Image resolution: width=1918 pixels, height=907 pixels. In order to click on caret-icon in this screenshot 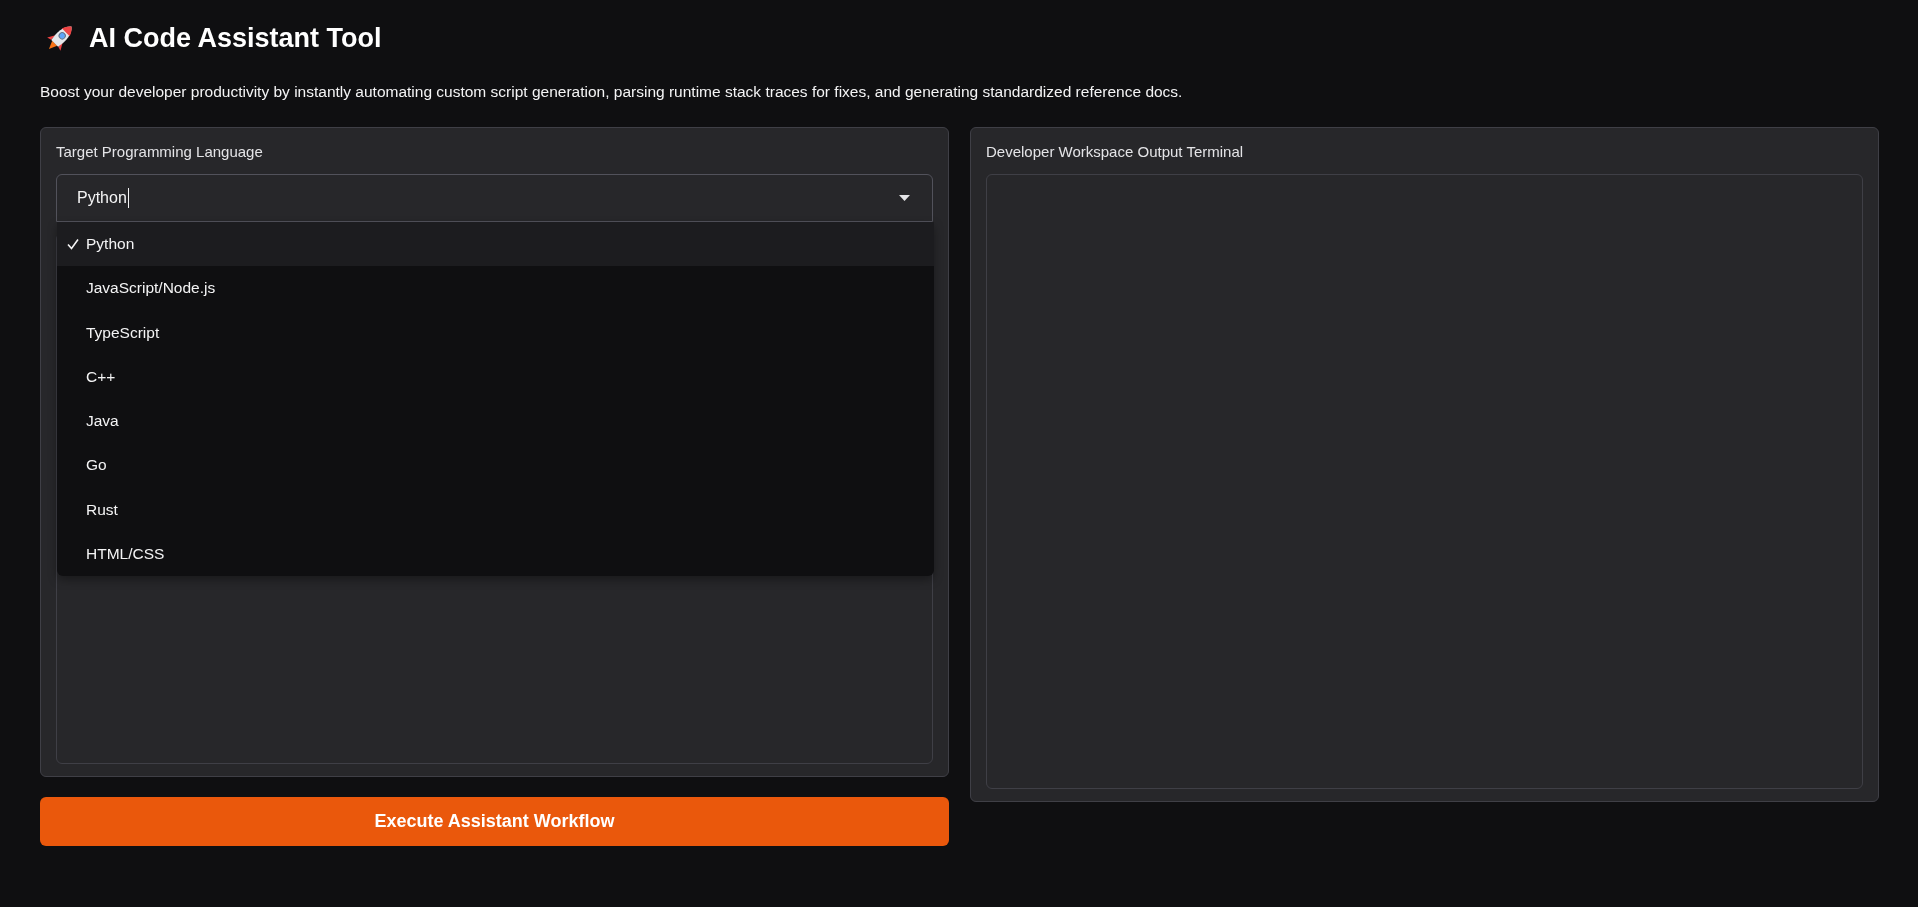, I will do `click(904, 198)`.